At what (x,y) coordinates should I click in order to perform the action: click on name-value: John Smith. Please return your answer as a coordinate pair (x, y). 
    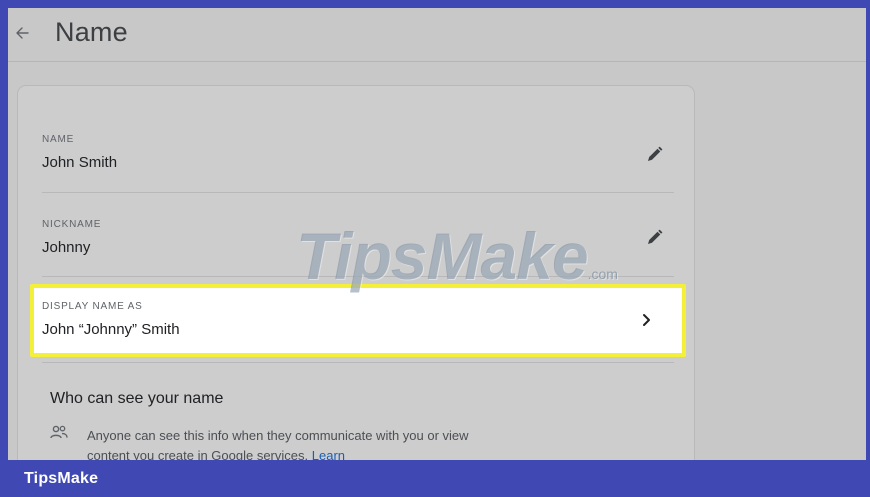
    Looking at the image, I should click on (80, 162).